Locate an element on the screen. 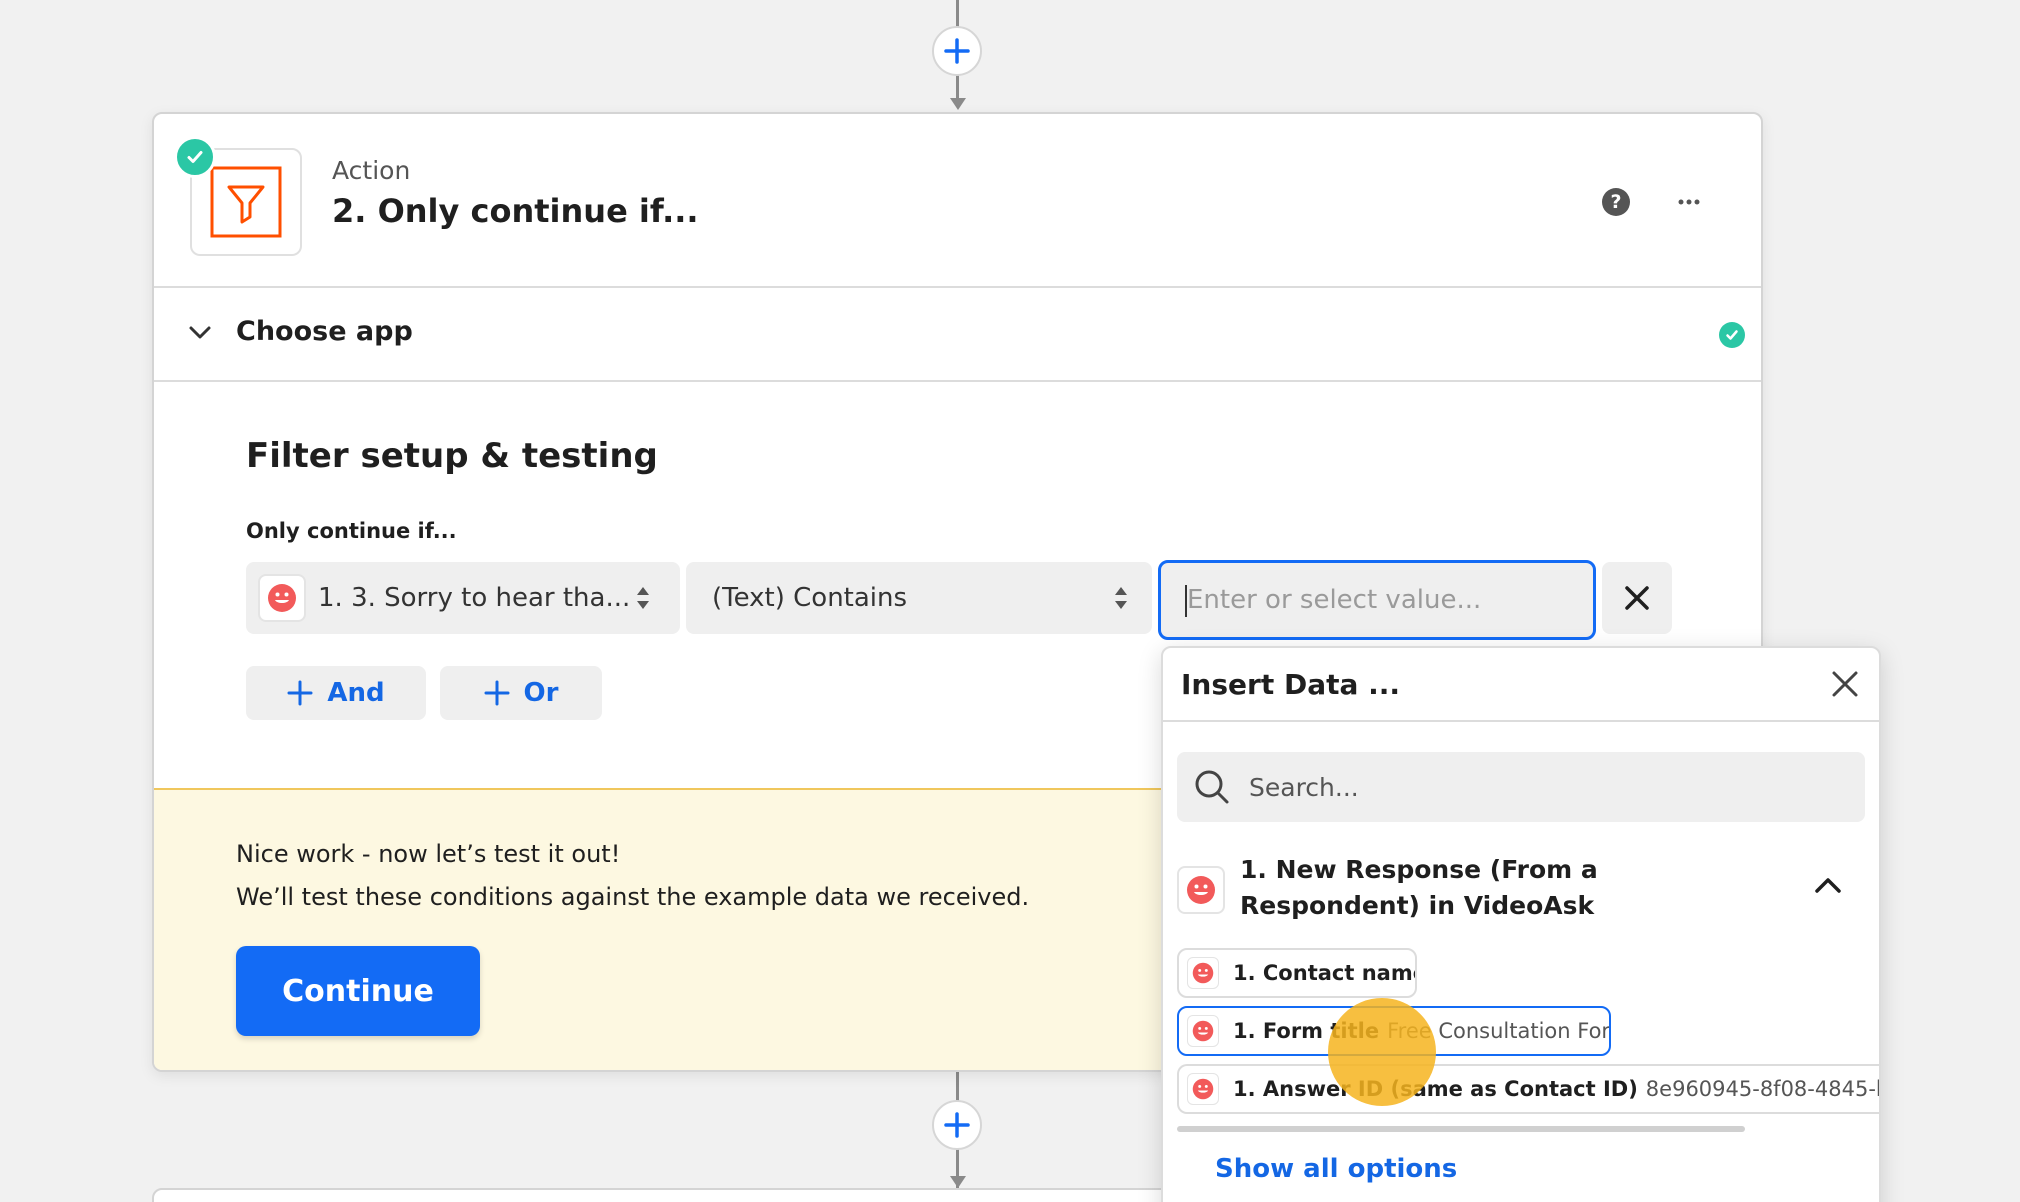 The image size is (2020, 1202). data-option-label: 1. Answer ID (same as Contact ID) is located at coordinates (1435, 1089).